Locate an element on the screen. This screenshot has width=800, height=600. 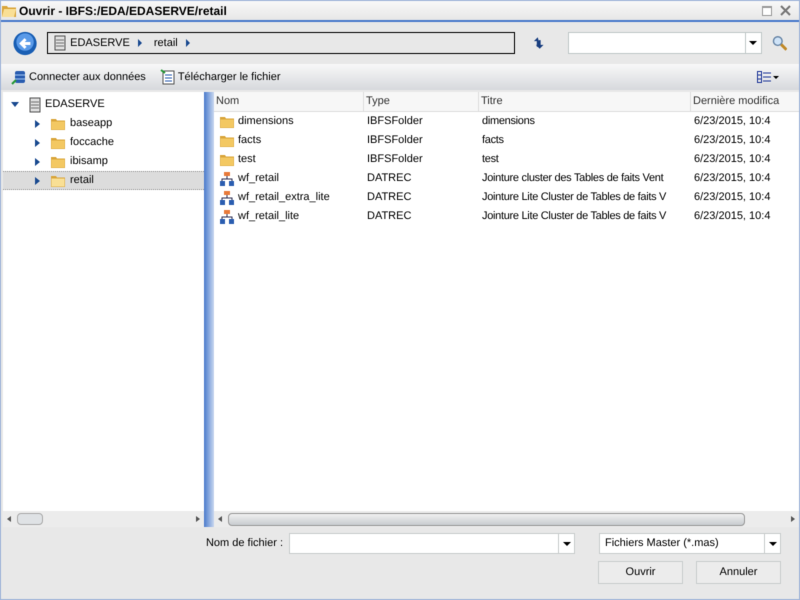
tree-item: retail is located at coordinates (103, 180).